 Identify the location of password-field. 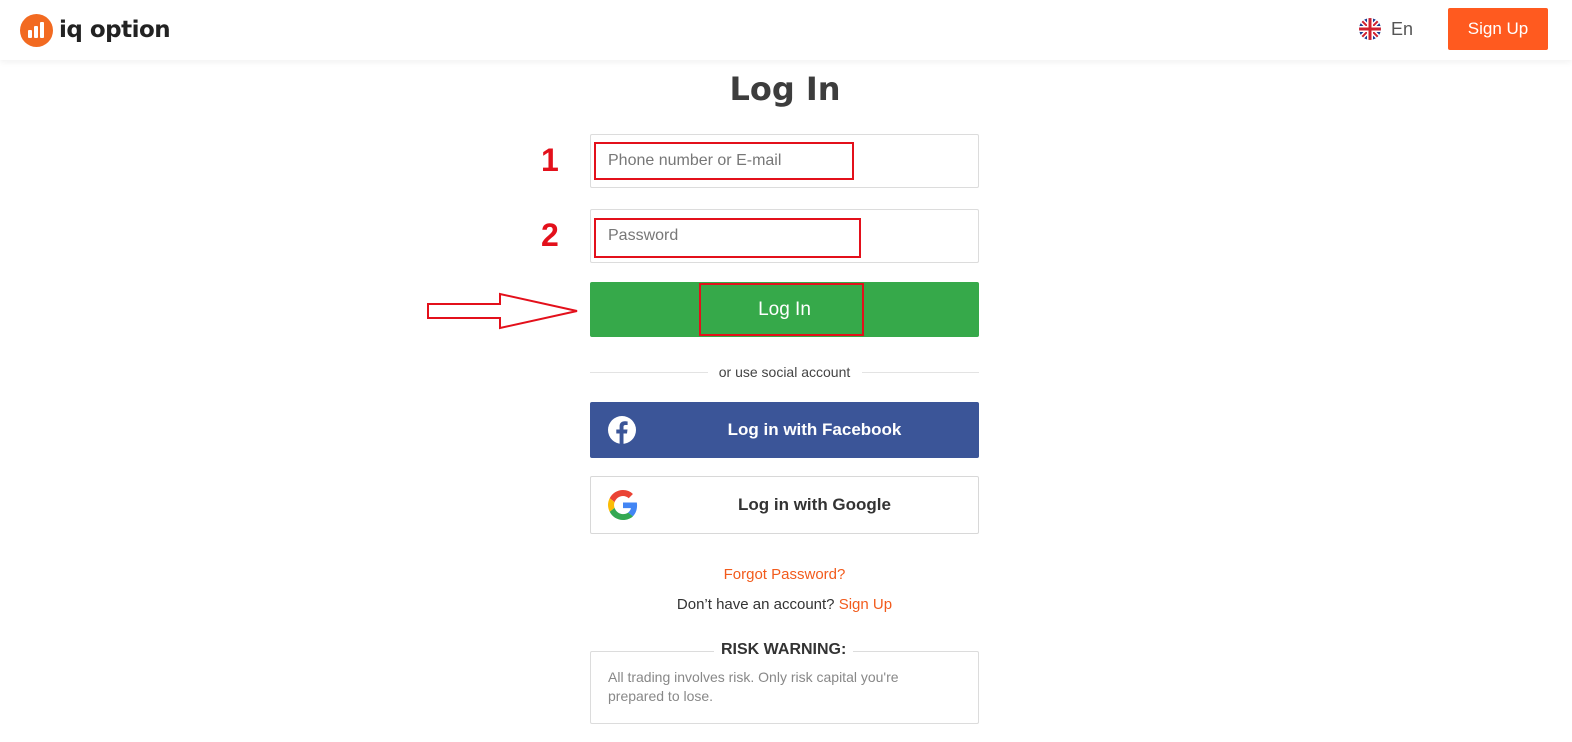
(783, 236).